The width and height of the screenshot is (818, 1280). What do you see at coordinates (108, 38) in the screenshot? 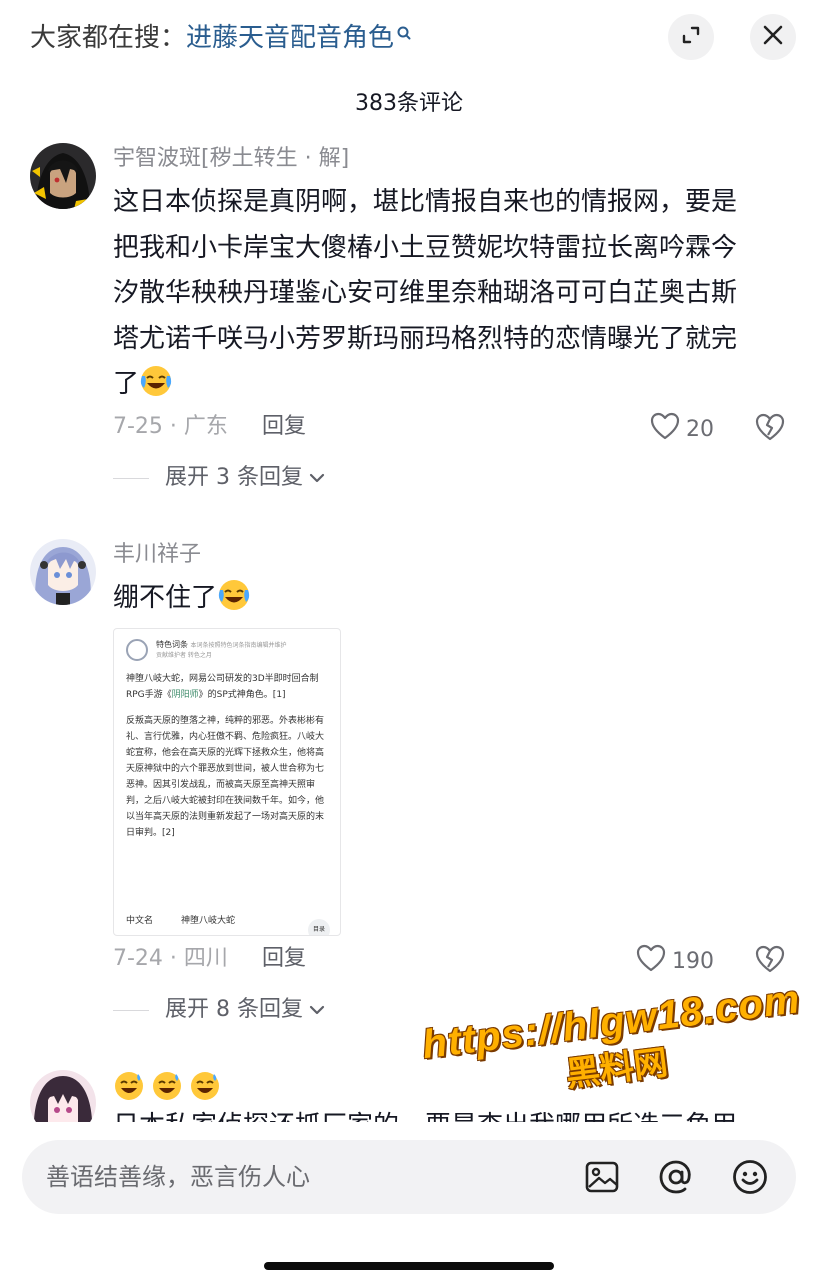
I see `hot-search-prefix: 大家都在搜：` at bounding box center [108, 38].